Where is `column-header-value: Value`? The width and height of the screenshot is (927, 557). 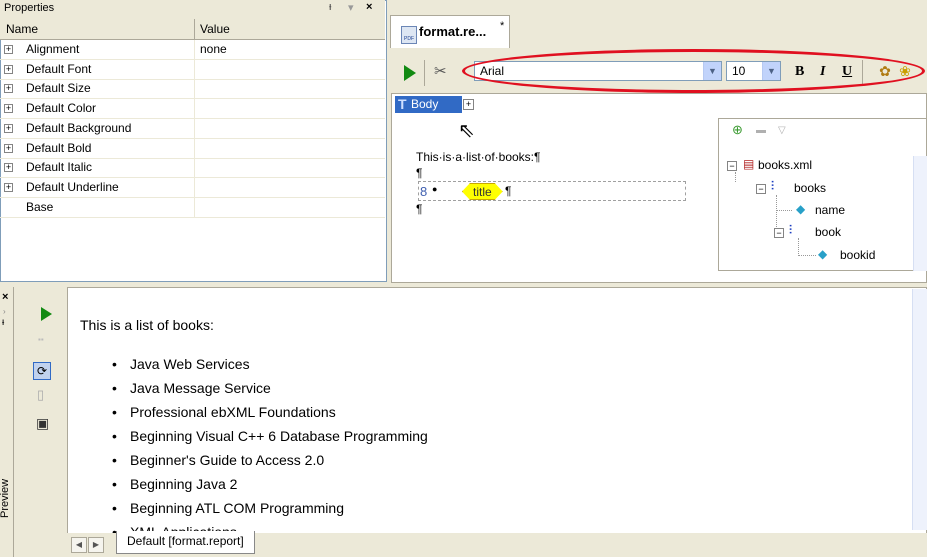 column-header-value: Value is located at coordinates (215, 29).